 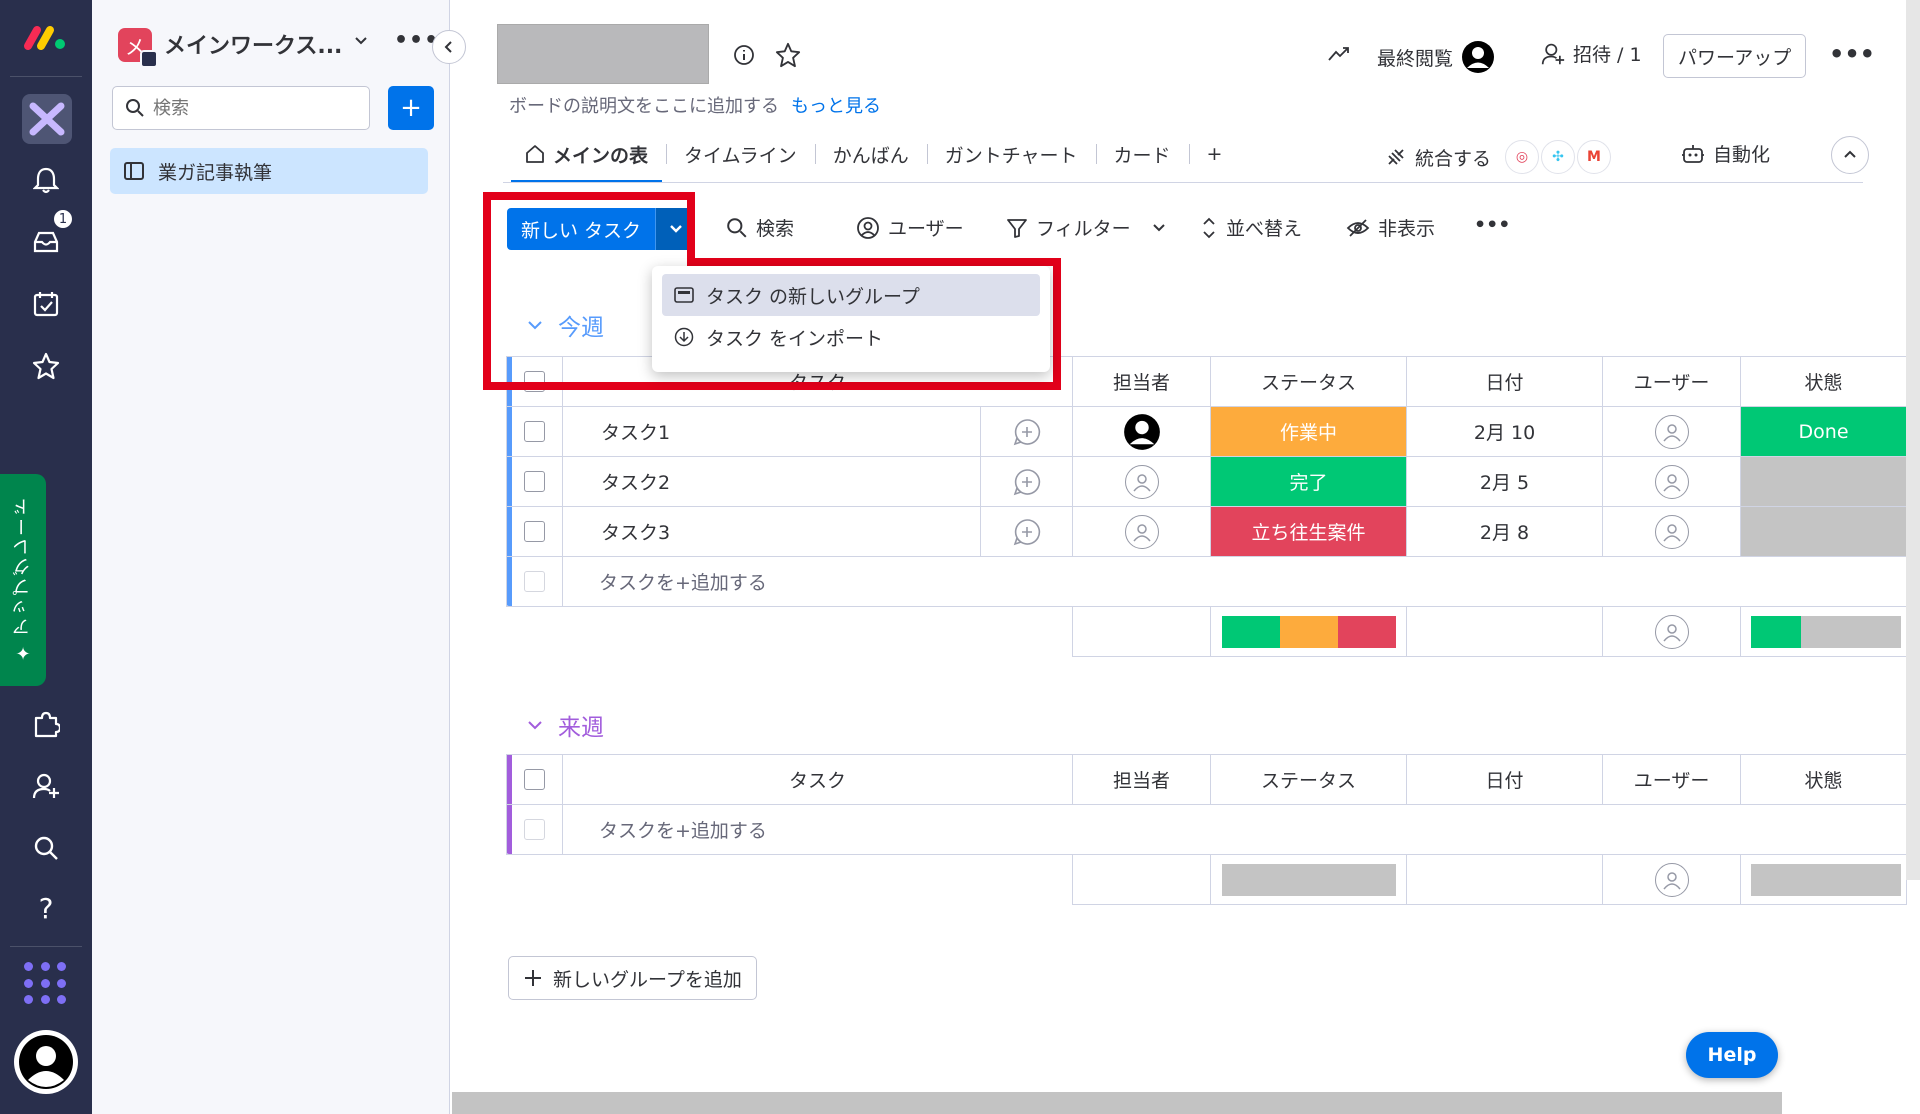 What do you see at coordinates (771, 531) in the screenshot?
I see `task-name-cell: タスク3` at bounding box center [771, 531].